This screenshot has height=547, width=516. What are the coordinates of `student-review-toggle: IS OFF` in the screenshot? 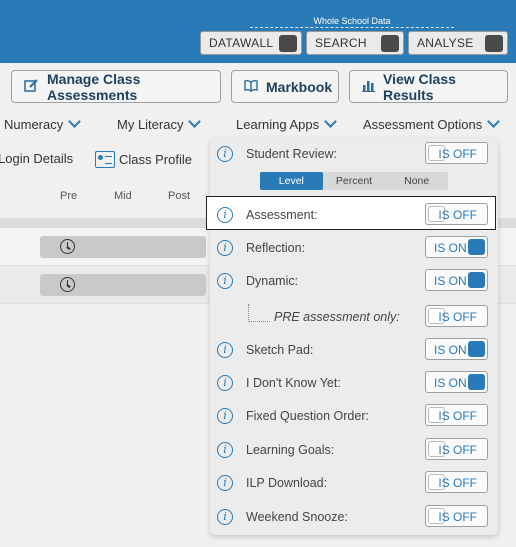 It's located at (456, 153).